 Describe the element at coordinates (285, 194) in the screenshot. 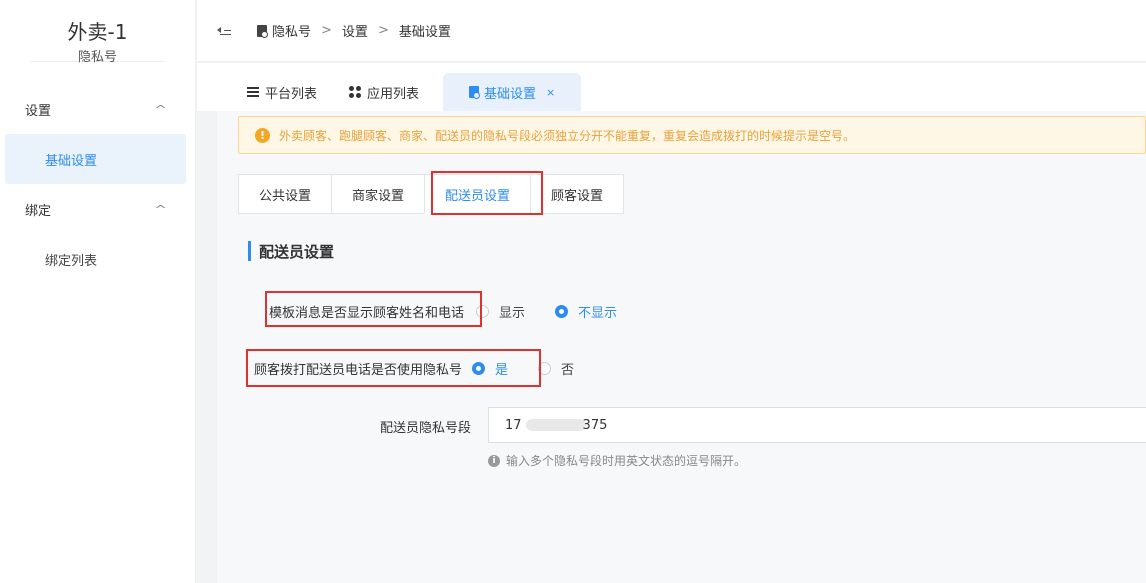

I see `subtab-public: 公共设置` at that location.